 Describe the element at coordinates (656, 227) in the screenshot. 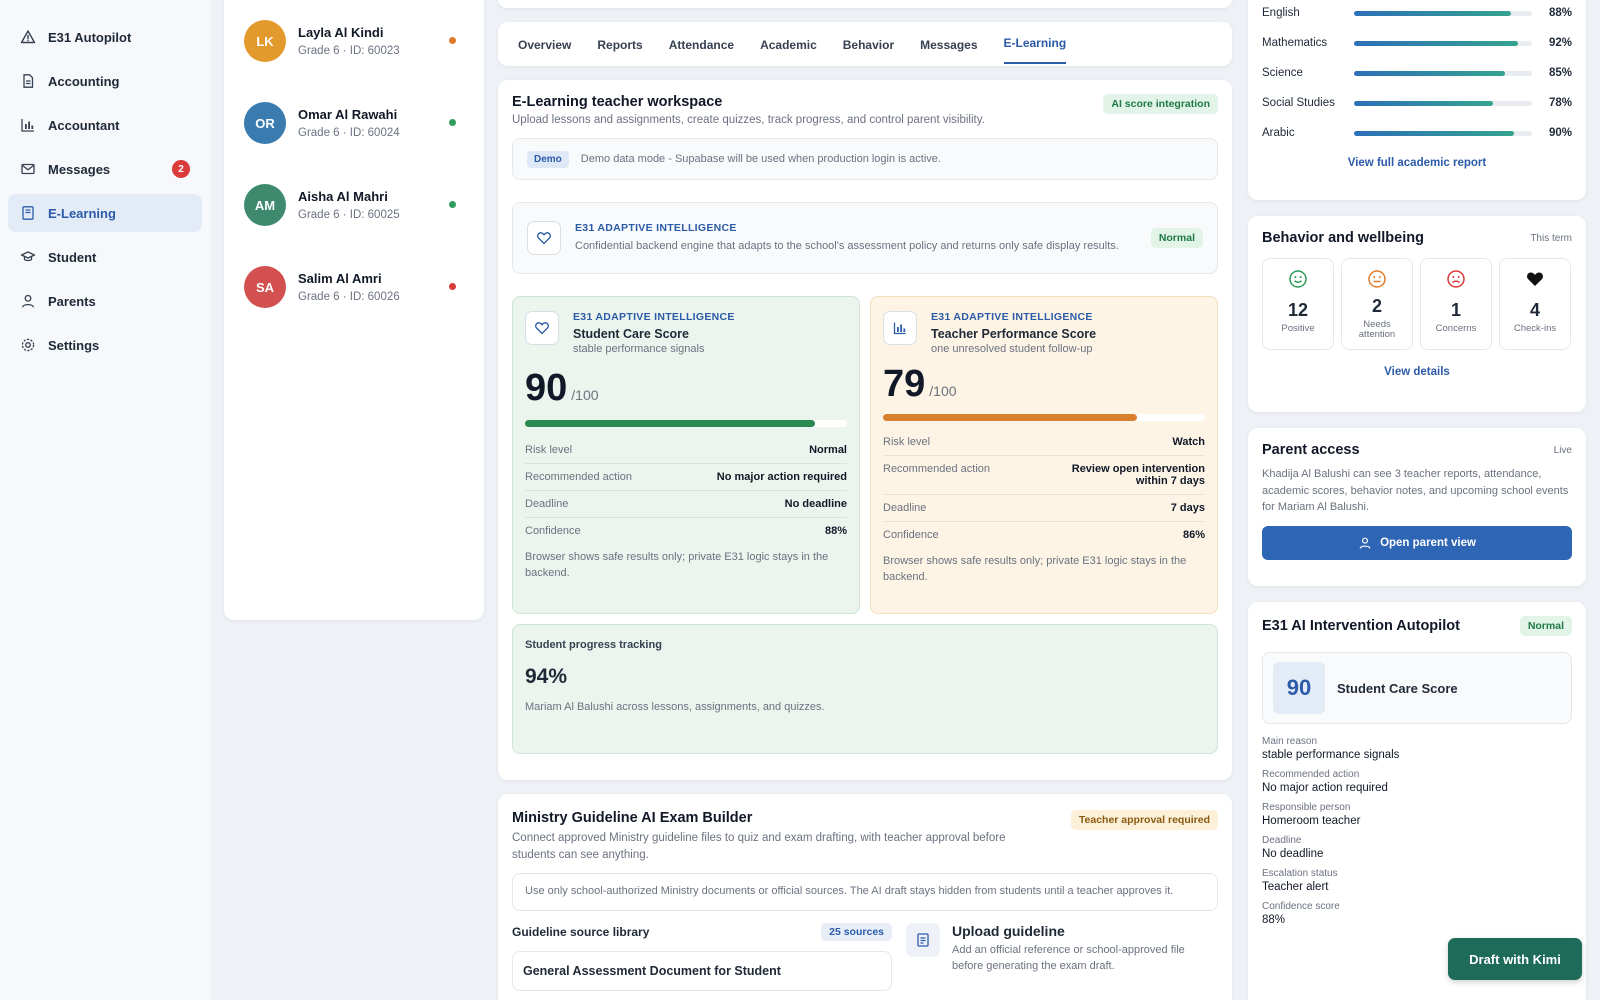

I see `engine-eyebrow: E31 ADAPTIVE INTELLIGENCE` at that location.